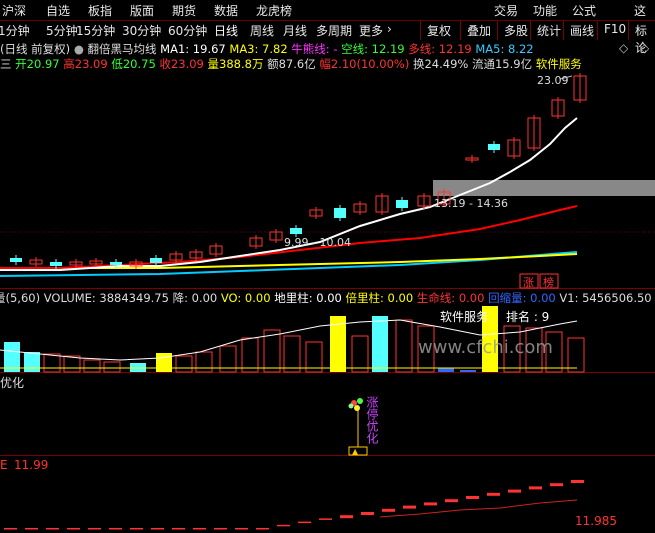 This screenshot has width=655, height=533. What do you see at coordinates (558, 64) in the screenshot?
I see `industry-value: 软件服务` at bounding box center [558, 64].